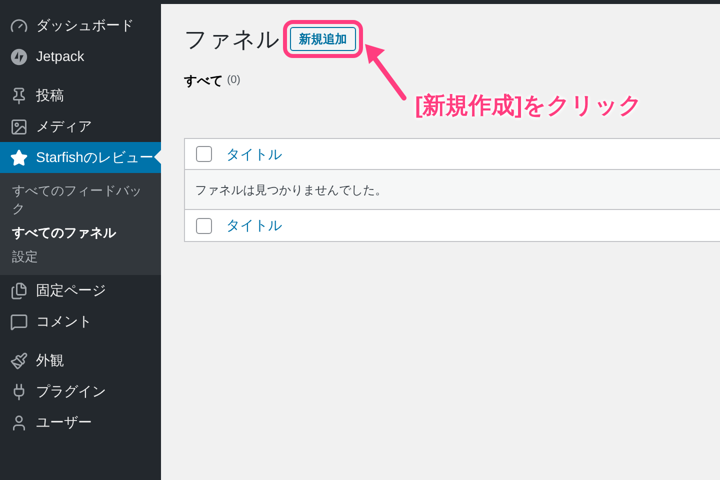  What do you see at coordinates (254, 154) in the screenshot?
I see `column-header-link: タイトル` at bounding box center [254, 154].